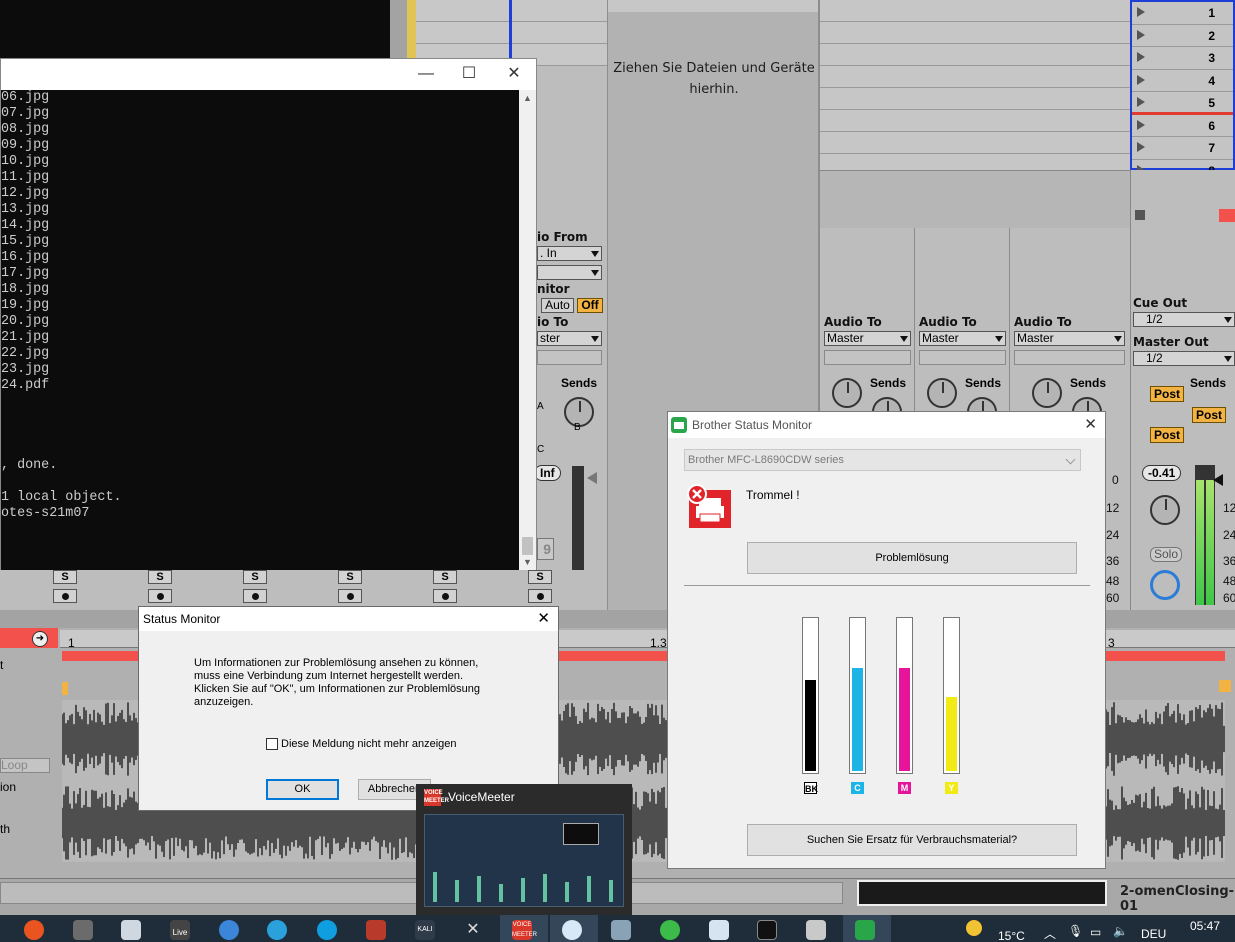 The width and height of the screenshot is (1235, 942). Describe the element at coordinates (425, 930) in the screenshot. I see `kali-icon: KALI` at that location.